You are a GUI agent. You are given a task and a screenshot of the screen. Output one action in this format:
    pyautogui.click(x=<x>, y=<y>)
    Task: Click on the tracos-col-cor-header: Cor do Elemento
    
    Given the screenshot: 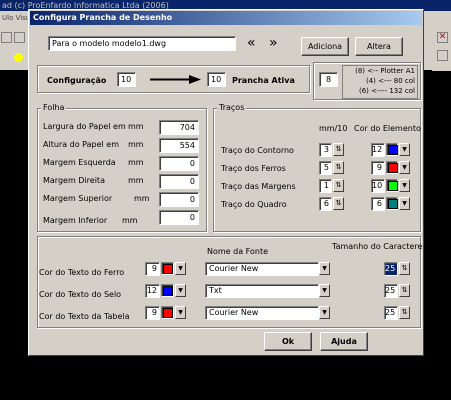 What is the action you would take?
    pyautogui.click(x=387, y=128)
    